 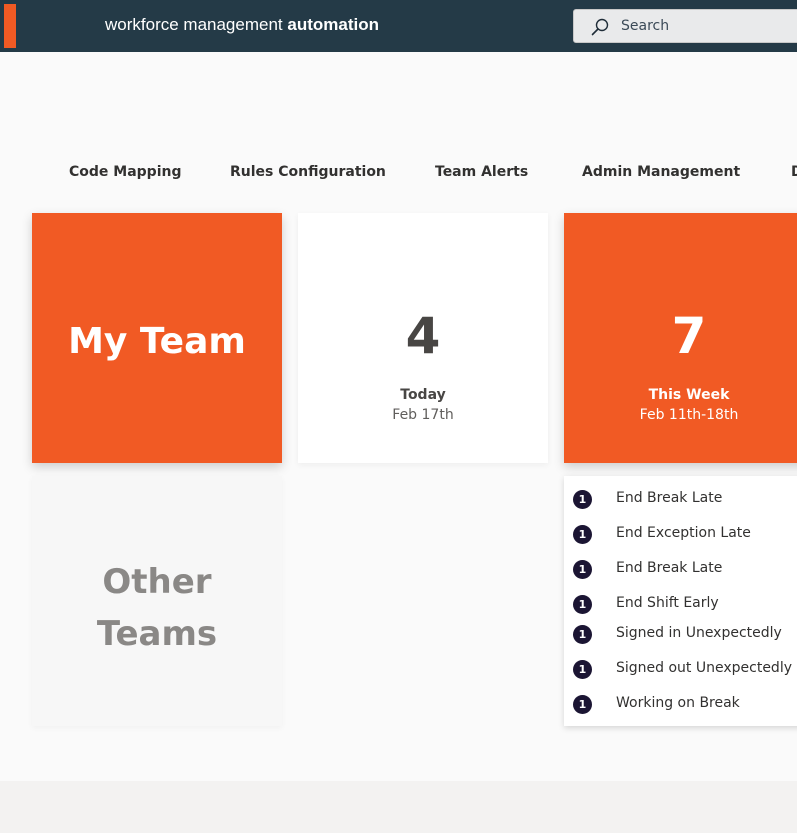 I want to click on today-count: 4, so click(x=423, y=336).